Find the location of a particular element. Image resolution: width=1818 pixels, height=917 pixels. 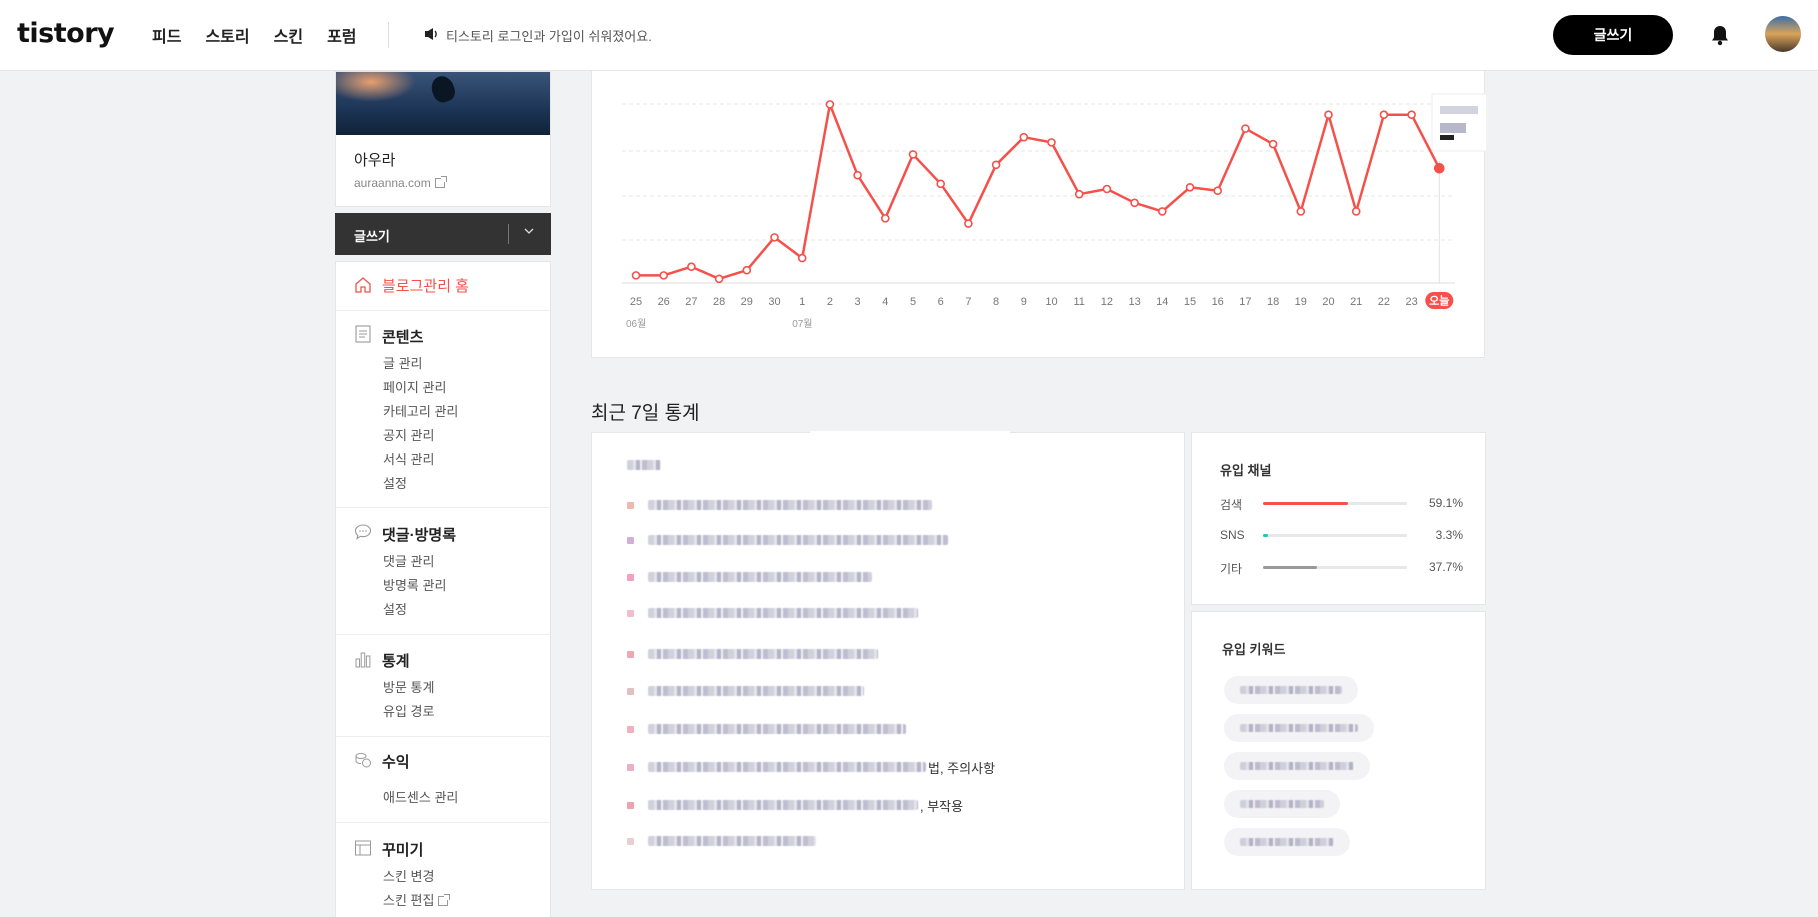

write-button: 글쓰기 is located at coordinates (1613, 35).